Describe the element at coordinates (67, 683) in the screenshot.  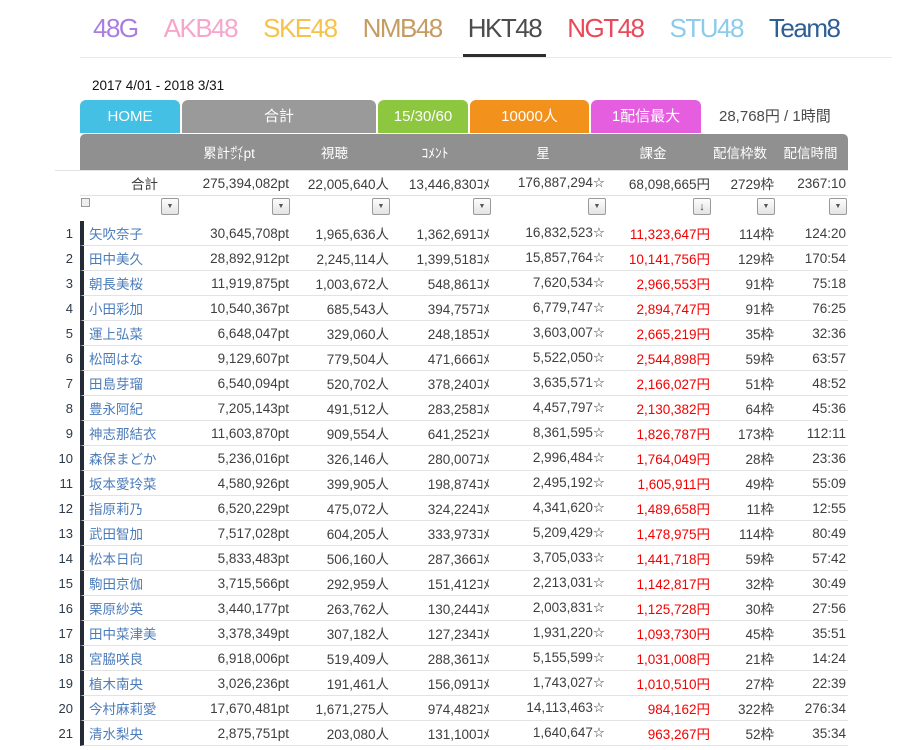
I see `rank-cell: 19` at that location.